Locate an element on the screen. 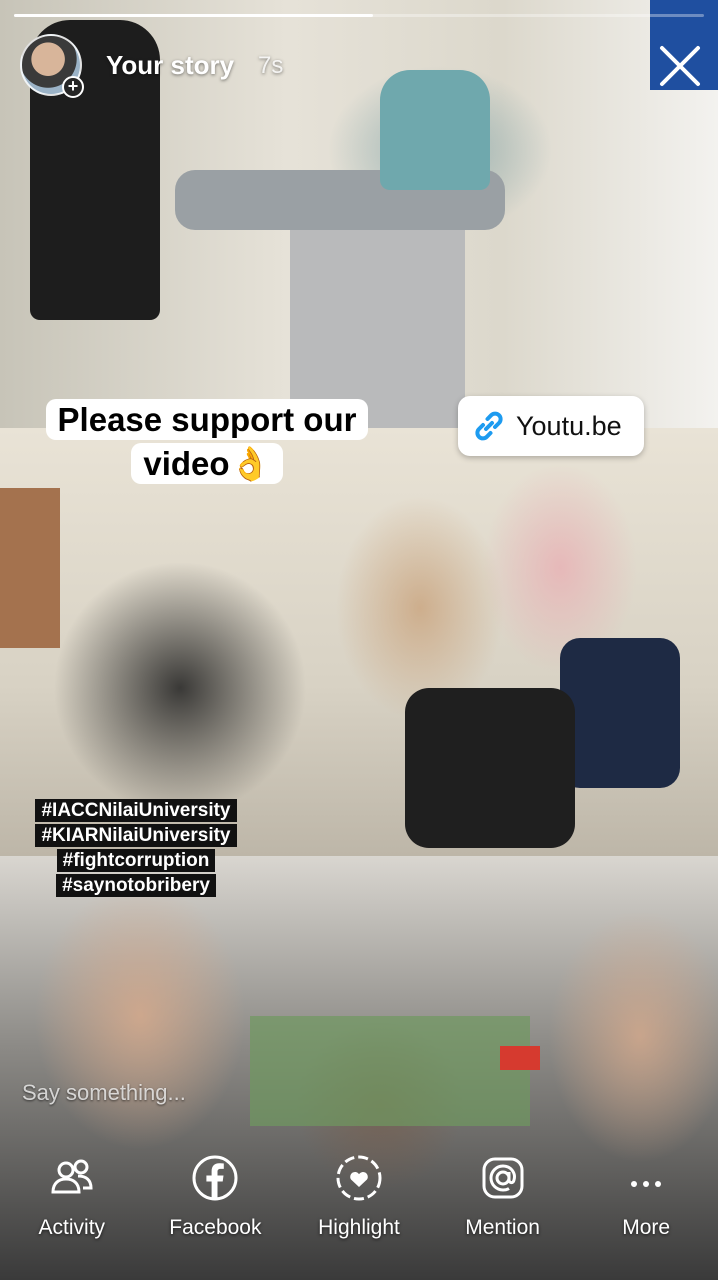 This screenshot has height=1280, width=718. more-button: More is located at coordinates (646, 1195).